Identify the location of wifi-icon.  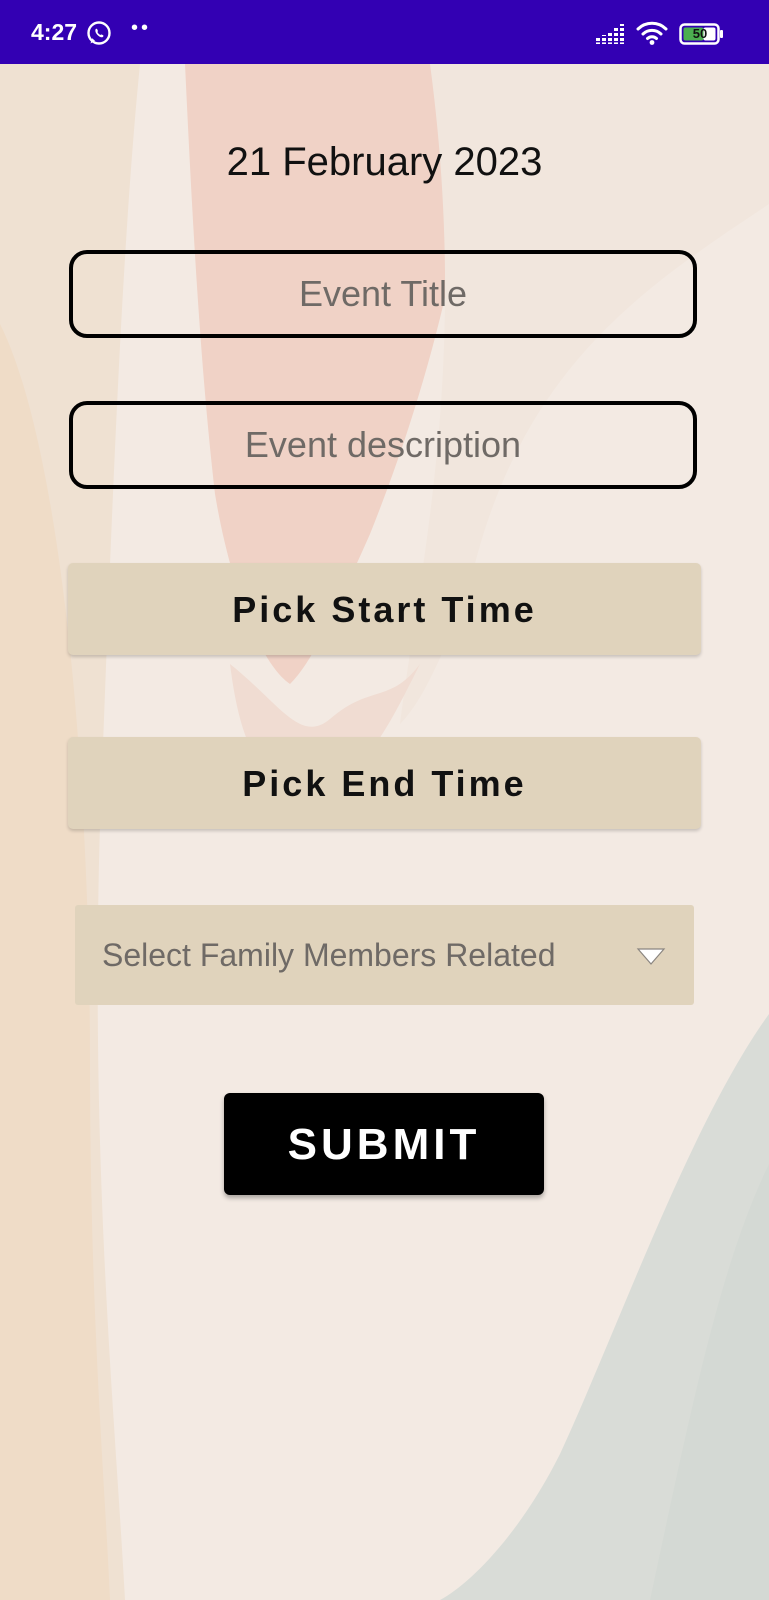
(652, 33).